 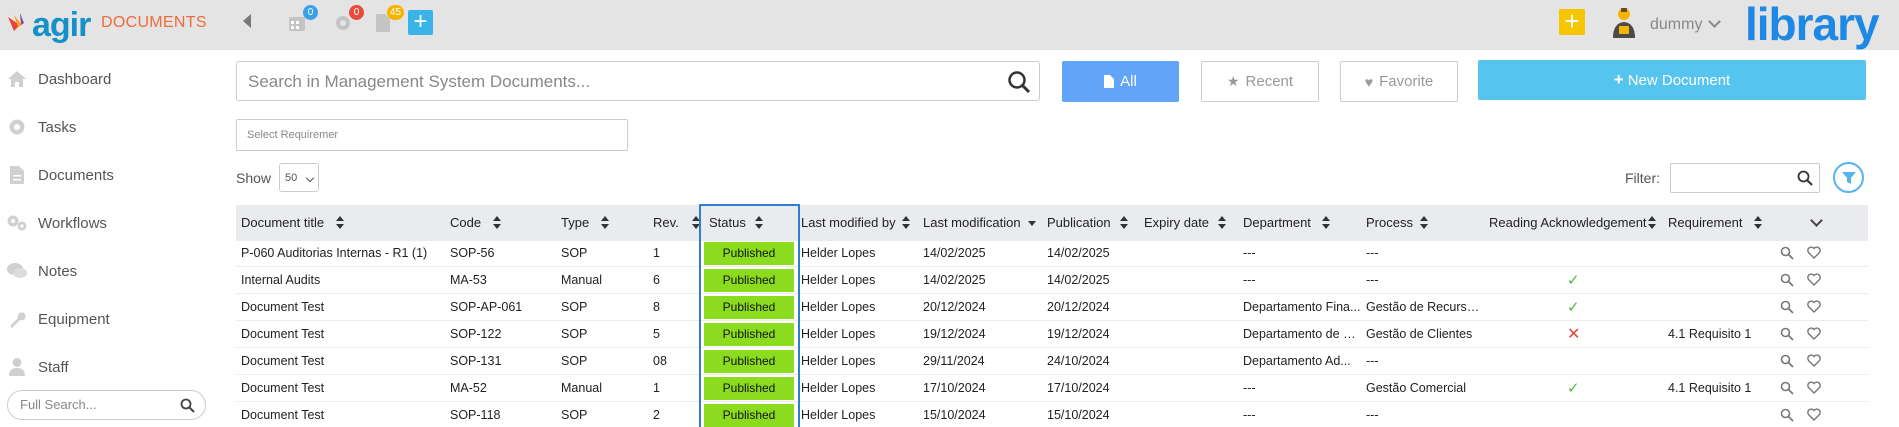 I want to click on cell-last-modification: 14/02/2025, so click(x=954, y=253).